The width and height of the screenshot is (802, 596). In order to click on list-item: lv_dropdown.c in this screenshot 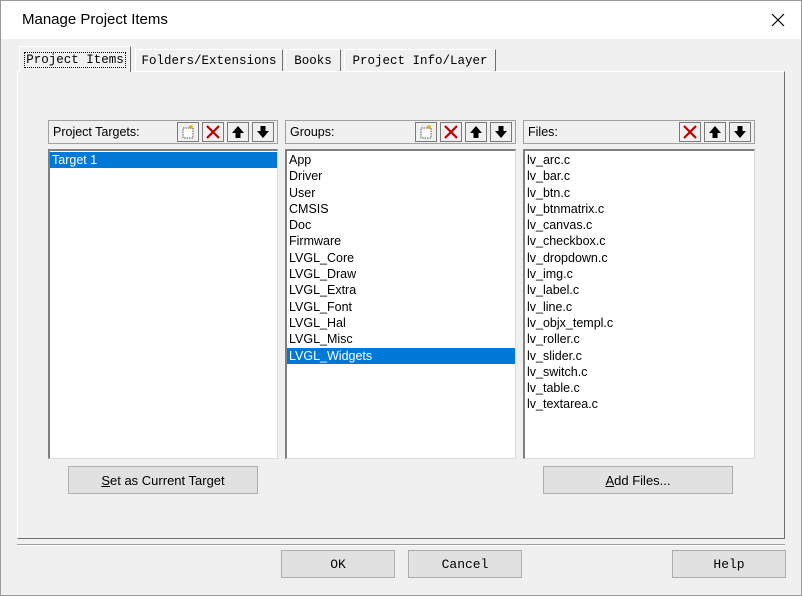, I will do `click(639, 258)`.